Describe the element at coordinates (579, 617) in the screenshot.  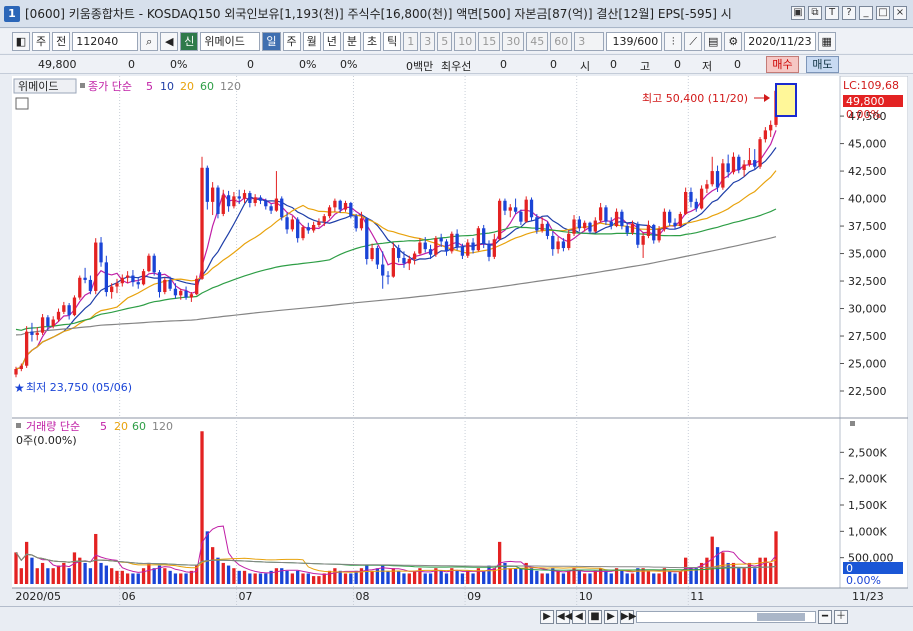
I see `step-back-button: ◀` at that location.